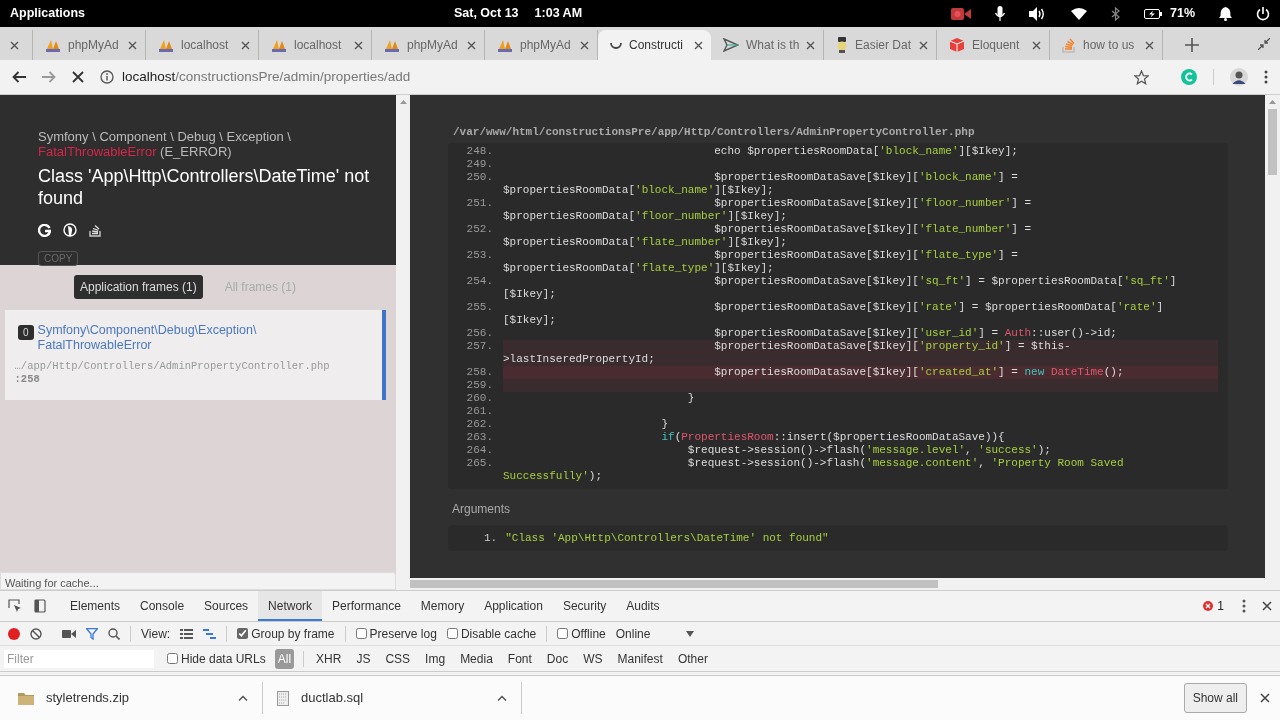 Image resolution: width=1280 pixels, height=720 pixels. What do you see at coordinates (435, 658) in the screenshot?
I see `type-filter-button: Img` at bounding box center [435, 658].